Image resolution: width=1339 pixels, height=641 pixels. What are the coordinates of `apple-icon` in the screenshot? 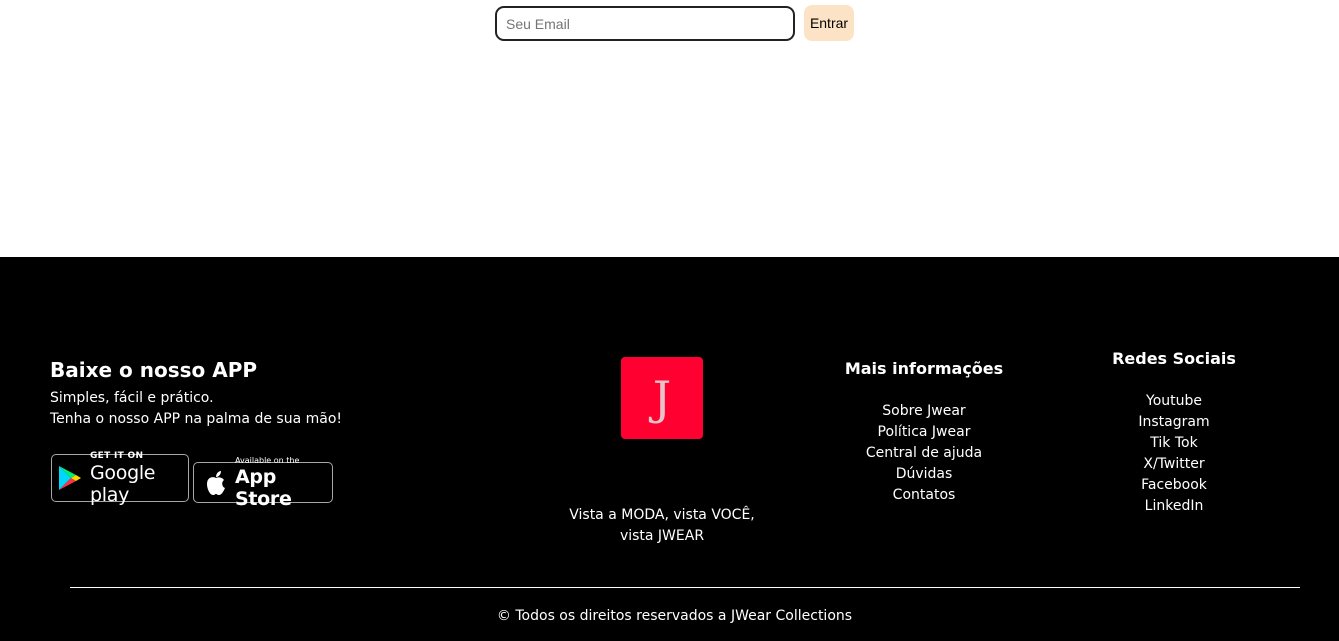 It's located at (216, 483).